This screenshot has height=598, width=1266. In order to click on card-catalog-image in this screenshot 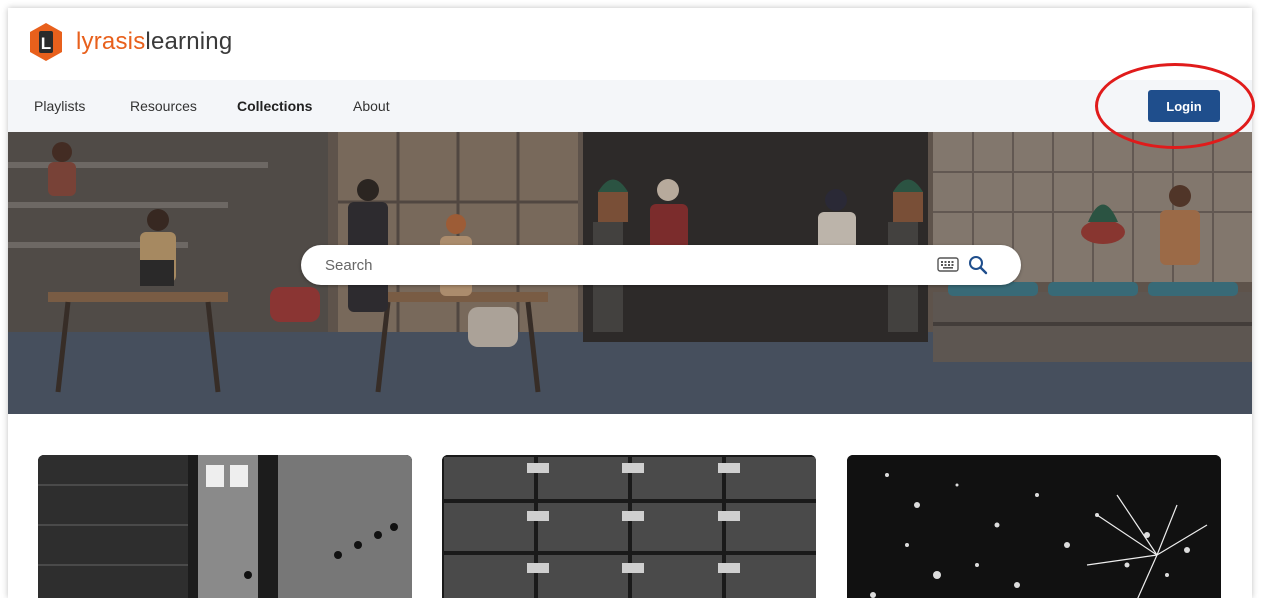, I will do `click(629, 526)`.